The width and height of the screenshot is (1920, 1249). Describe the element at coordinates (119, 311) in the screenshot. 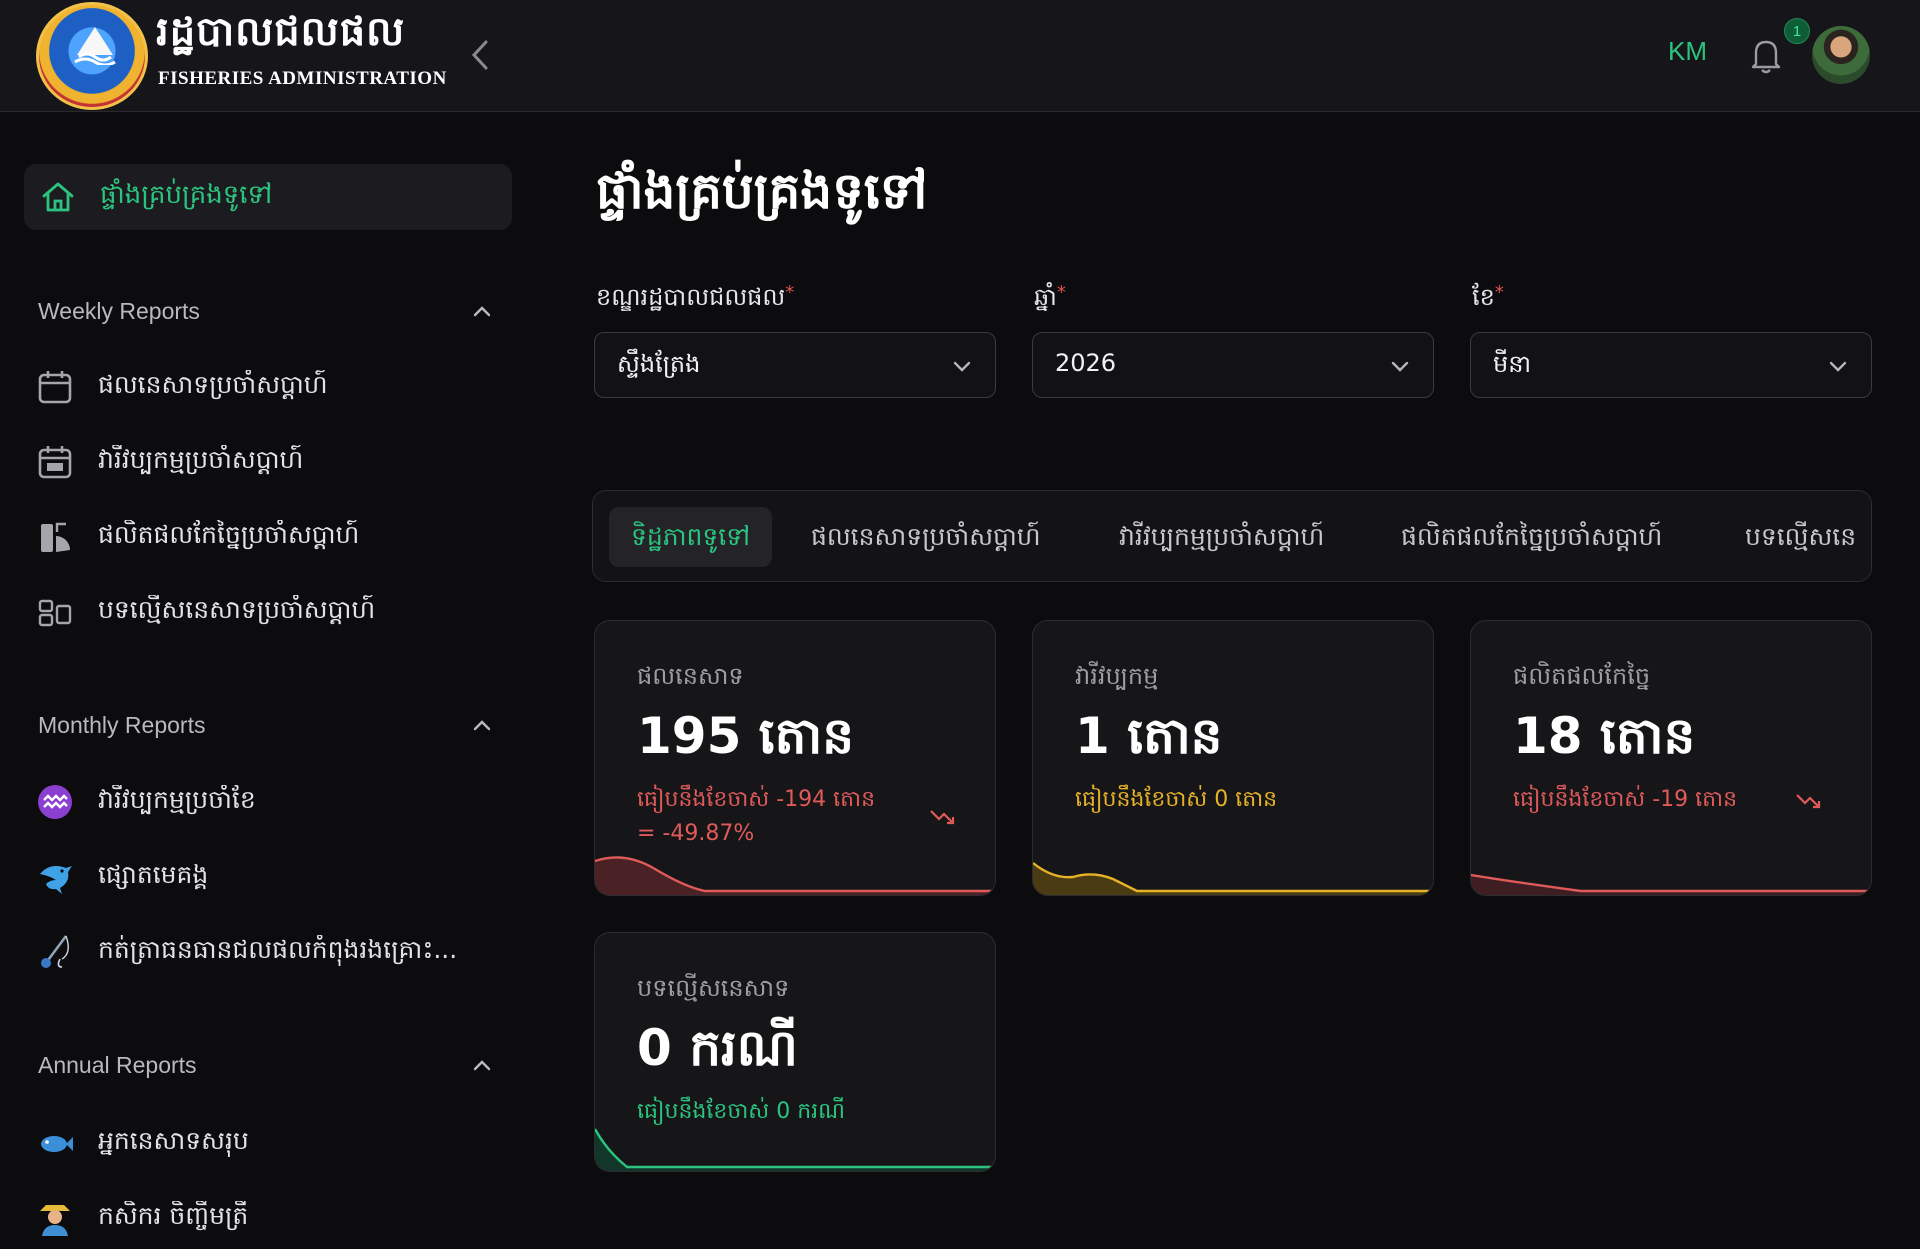

I see `section-weekly-reports: Weekly Reports` at that location.